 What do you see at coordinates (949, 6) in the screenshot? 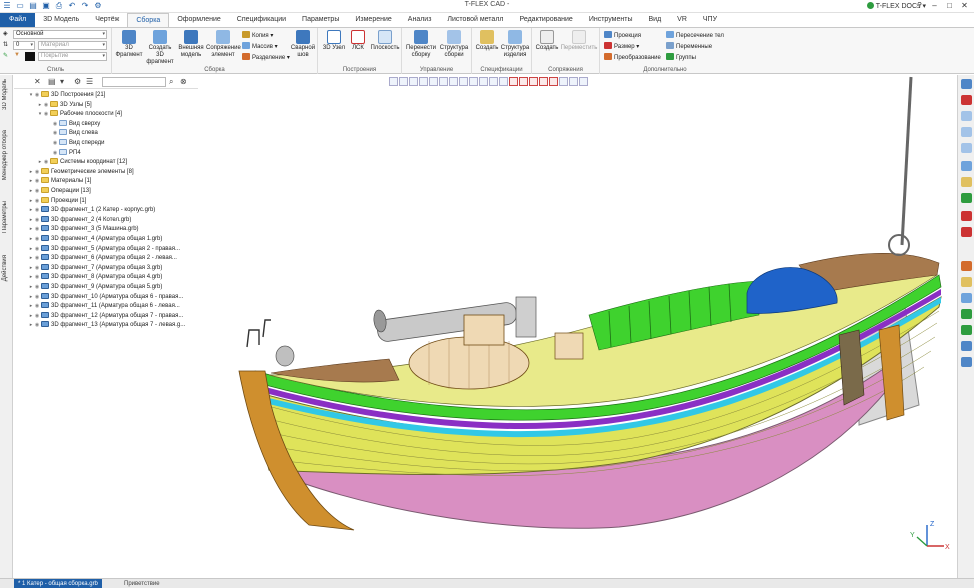
I see `maximize-icon: □` at bounding box center [949, 6].